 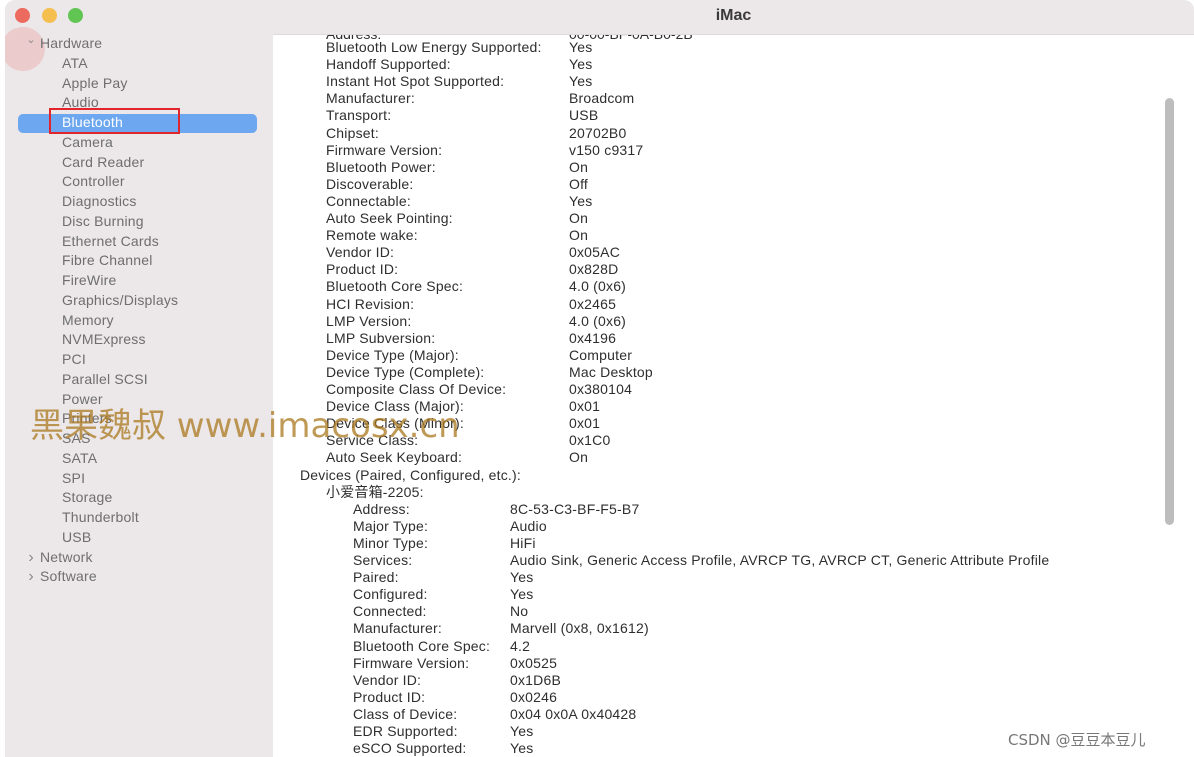 I want to click on sidebar-item: Storage, so click(x=87, y=497).